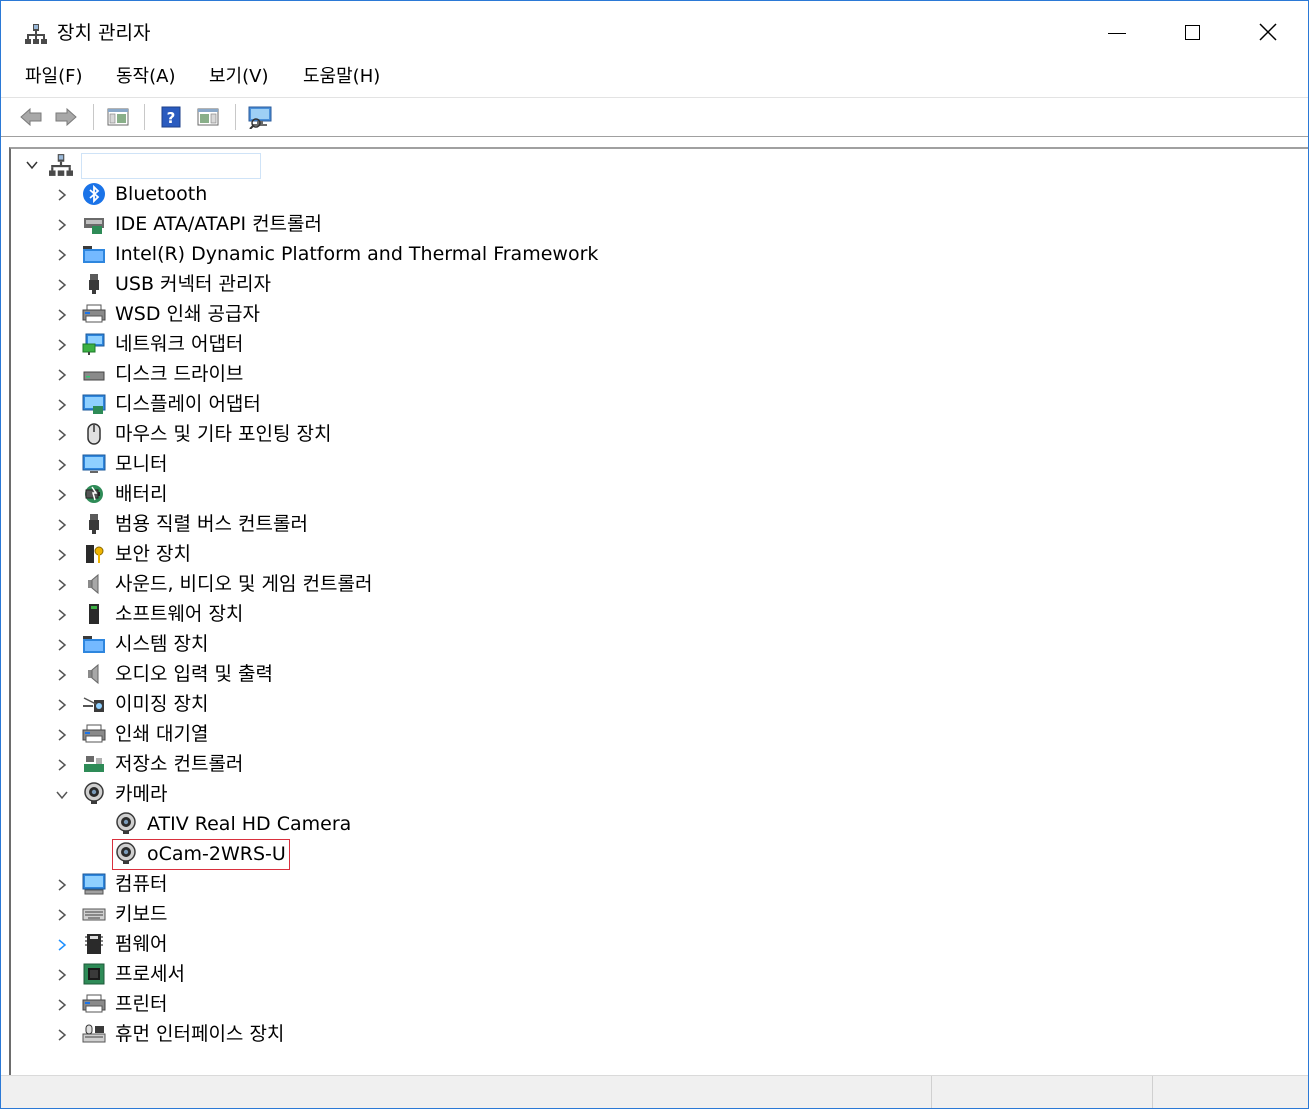 This screenshot has width=1309, height=1109. Describe the element at coordinates (361, 224) in the screenshot. I see `tree-category: IDE ATA/ATAPI 컨트롤러` at that location.